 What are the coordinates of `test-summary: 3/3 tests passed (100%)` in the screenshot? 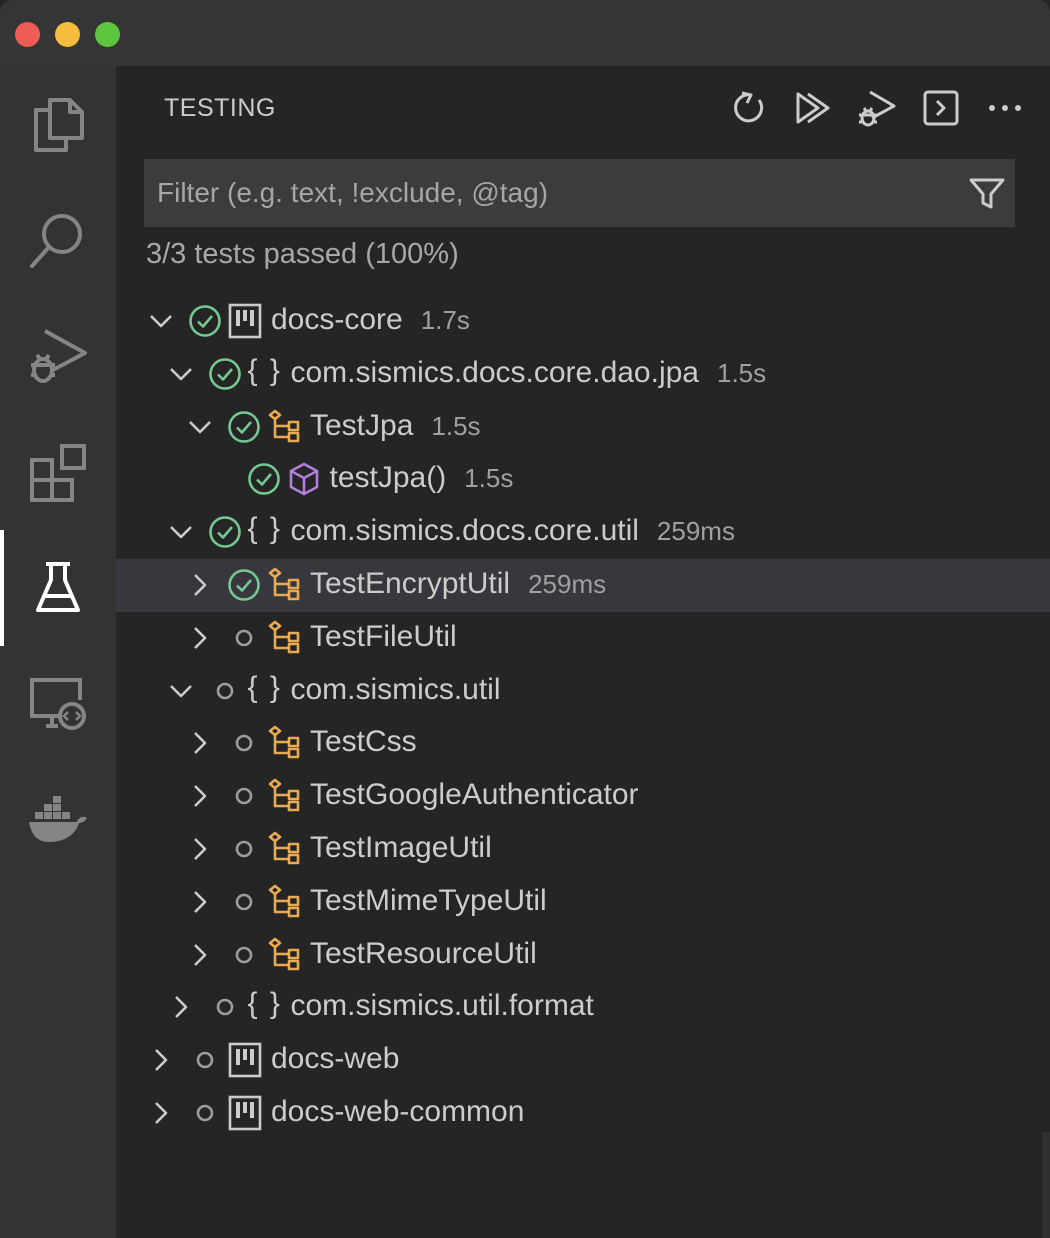 It's located at (302, 254).